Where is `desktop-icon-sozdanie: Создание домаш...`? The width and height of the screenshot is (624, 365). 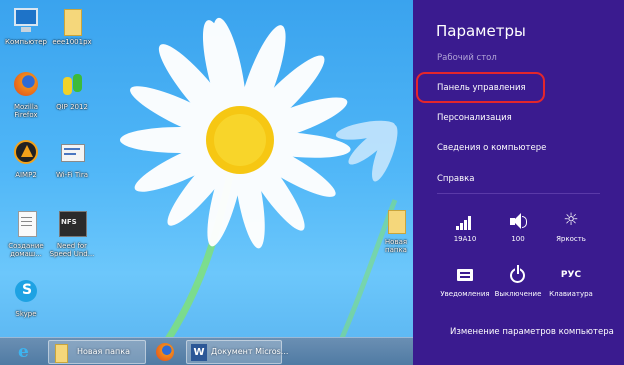
desktop-icon-sozdanie: Создание домаш... is located at coordinates (26, 234).